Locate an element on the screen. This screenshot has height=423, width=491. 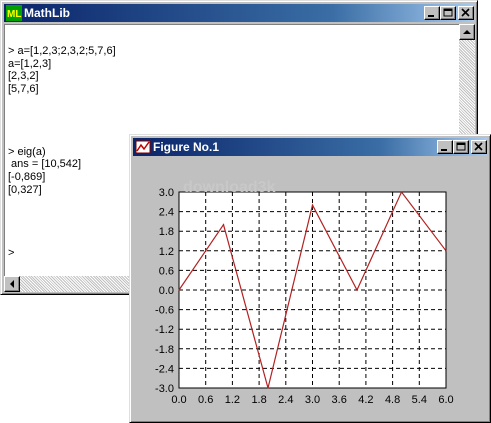
figure-maximize-button is located at coordinates (461, 147).